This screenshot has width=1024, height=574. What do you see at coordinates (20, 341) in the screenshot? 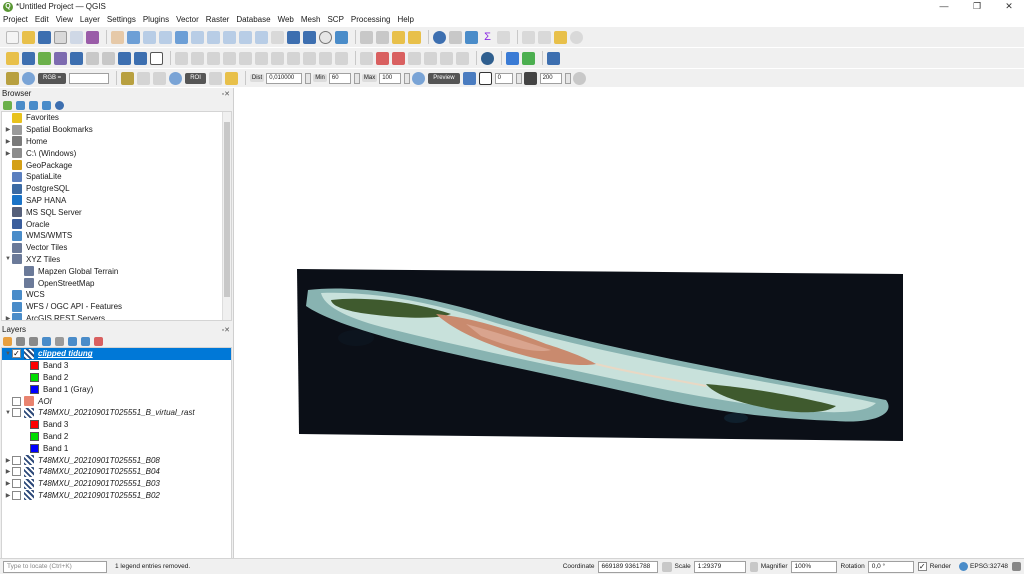
I see `add-group-icon` at bounding box center [20, 341].